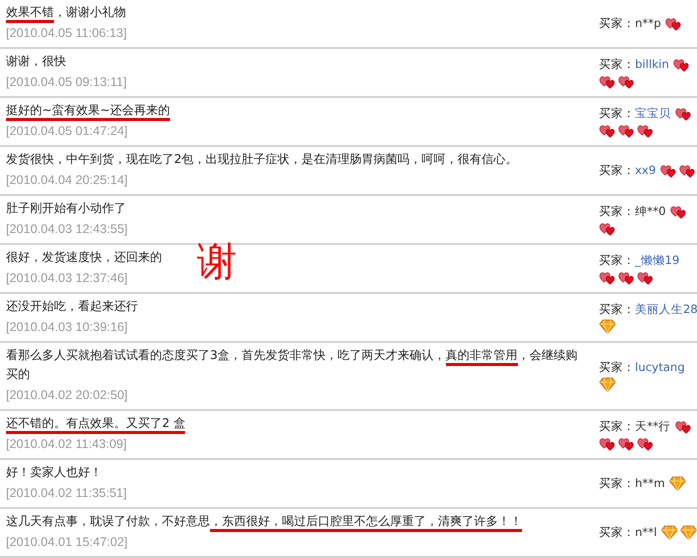 This screenshot has height=558, width=697. Describe the element at coordinates (67, 229) in the screenshot. I see `review-time: [2010.04.03 12:43:55]` at that location.